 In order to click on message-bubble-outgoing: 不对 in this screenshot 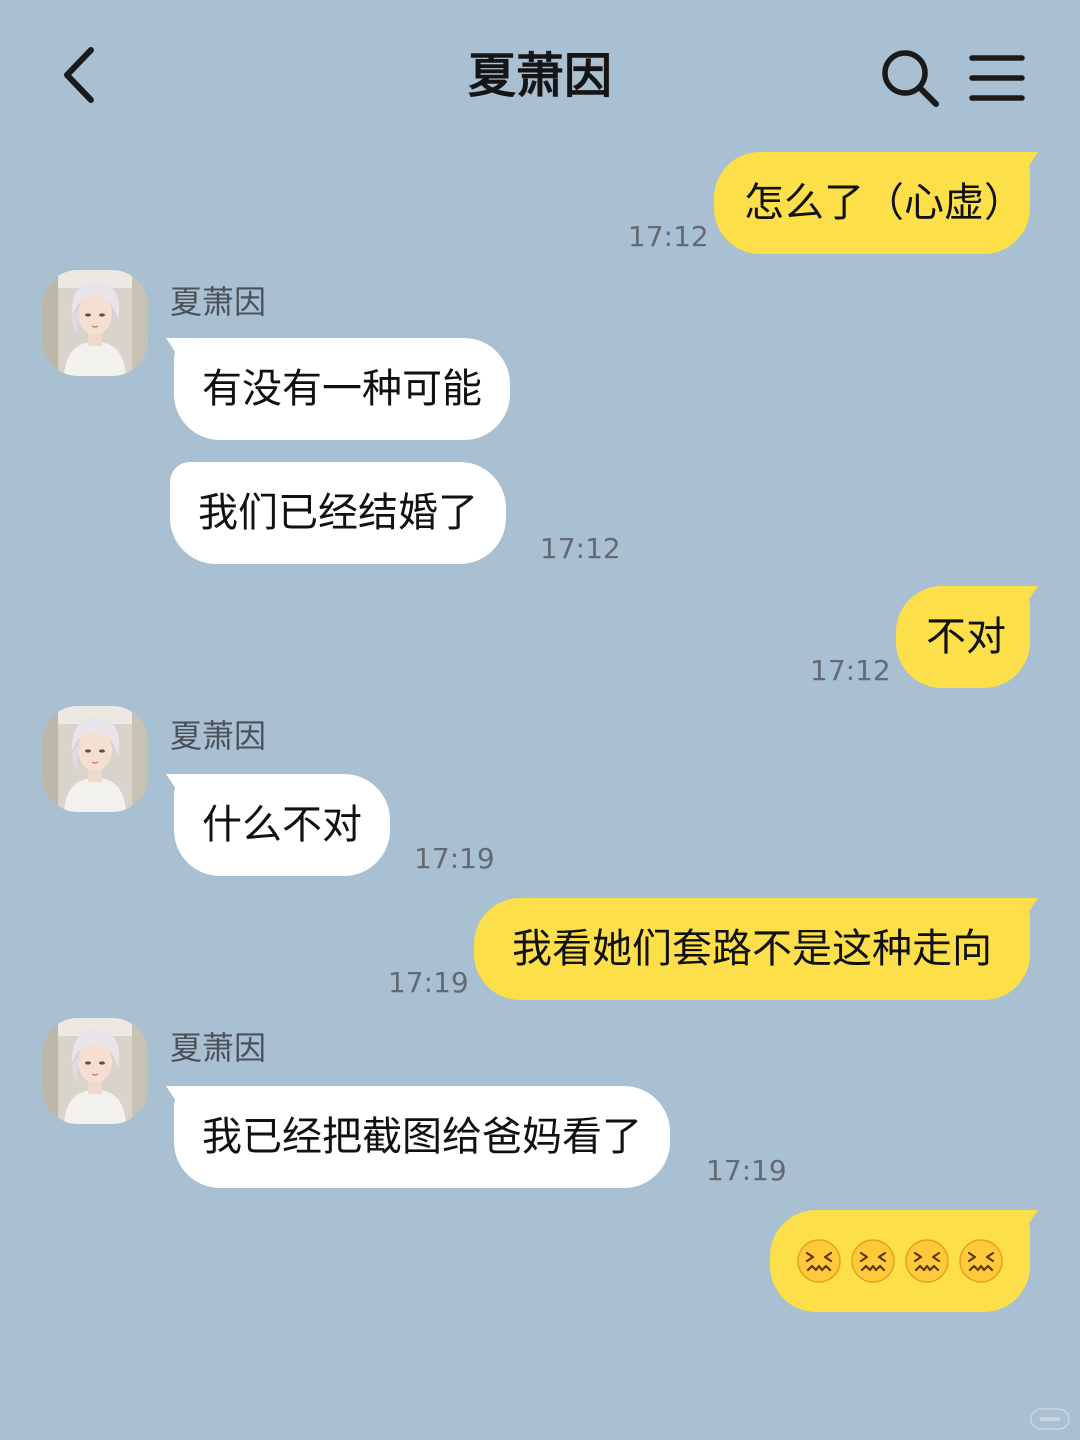, I will do `click(967, 637)`.